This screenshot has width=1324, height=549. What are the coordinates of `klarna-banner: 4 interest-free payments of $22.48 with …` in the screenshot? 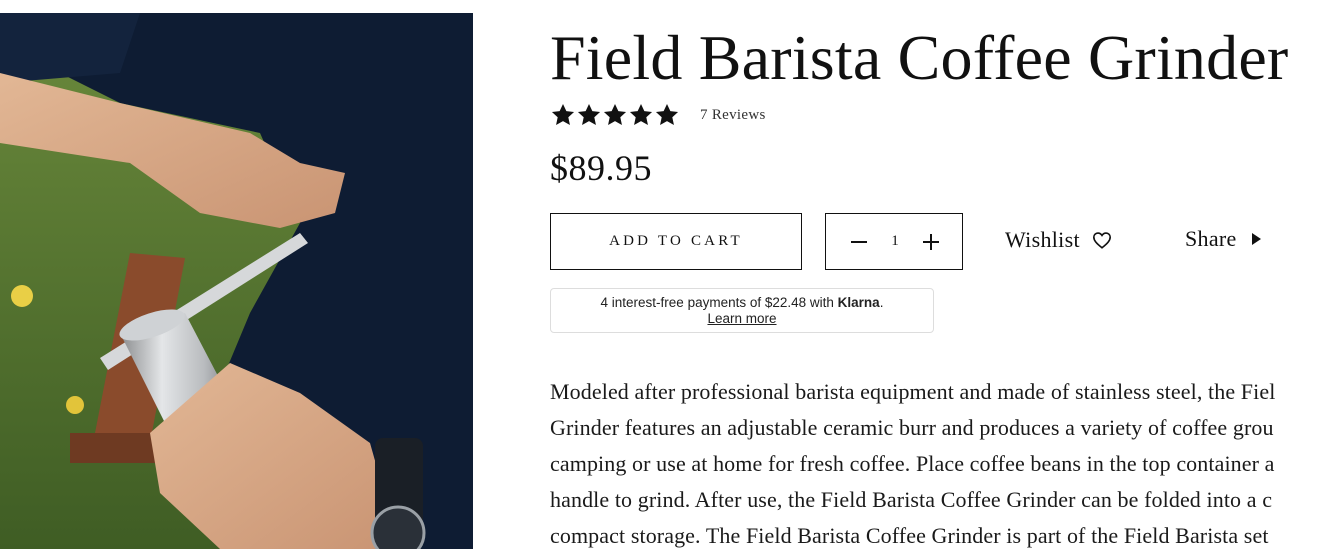 It's located at (742, 310).